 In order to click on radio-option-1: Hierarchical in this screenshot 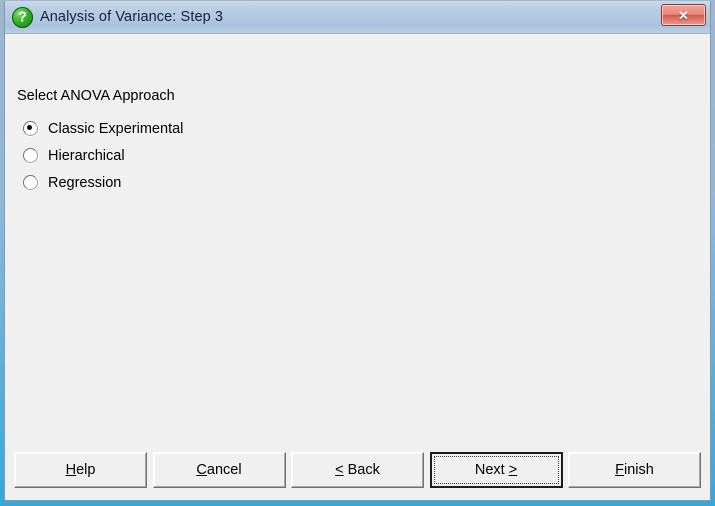, I will do `click(103, 155)`.